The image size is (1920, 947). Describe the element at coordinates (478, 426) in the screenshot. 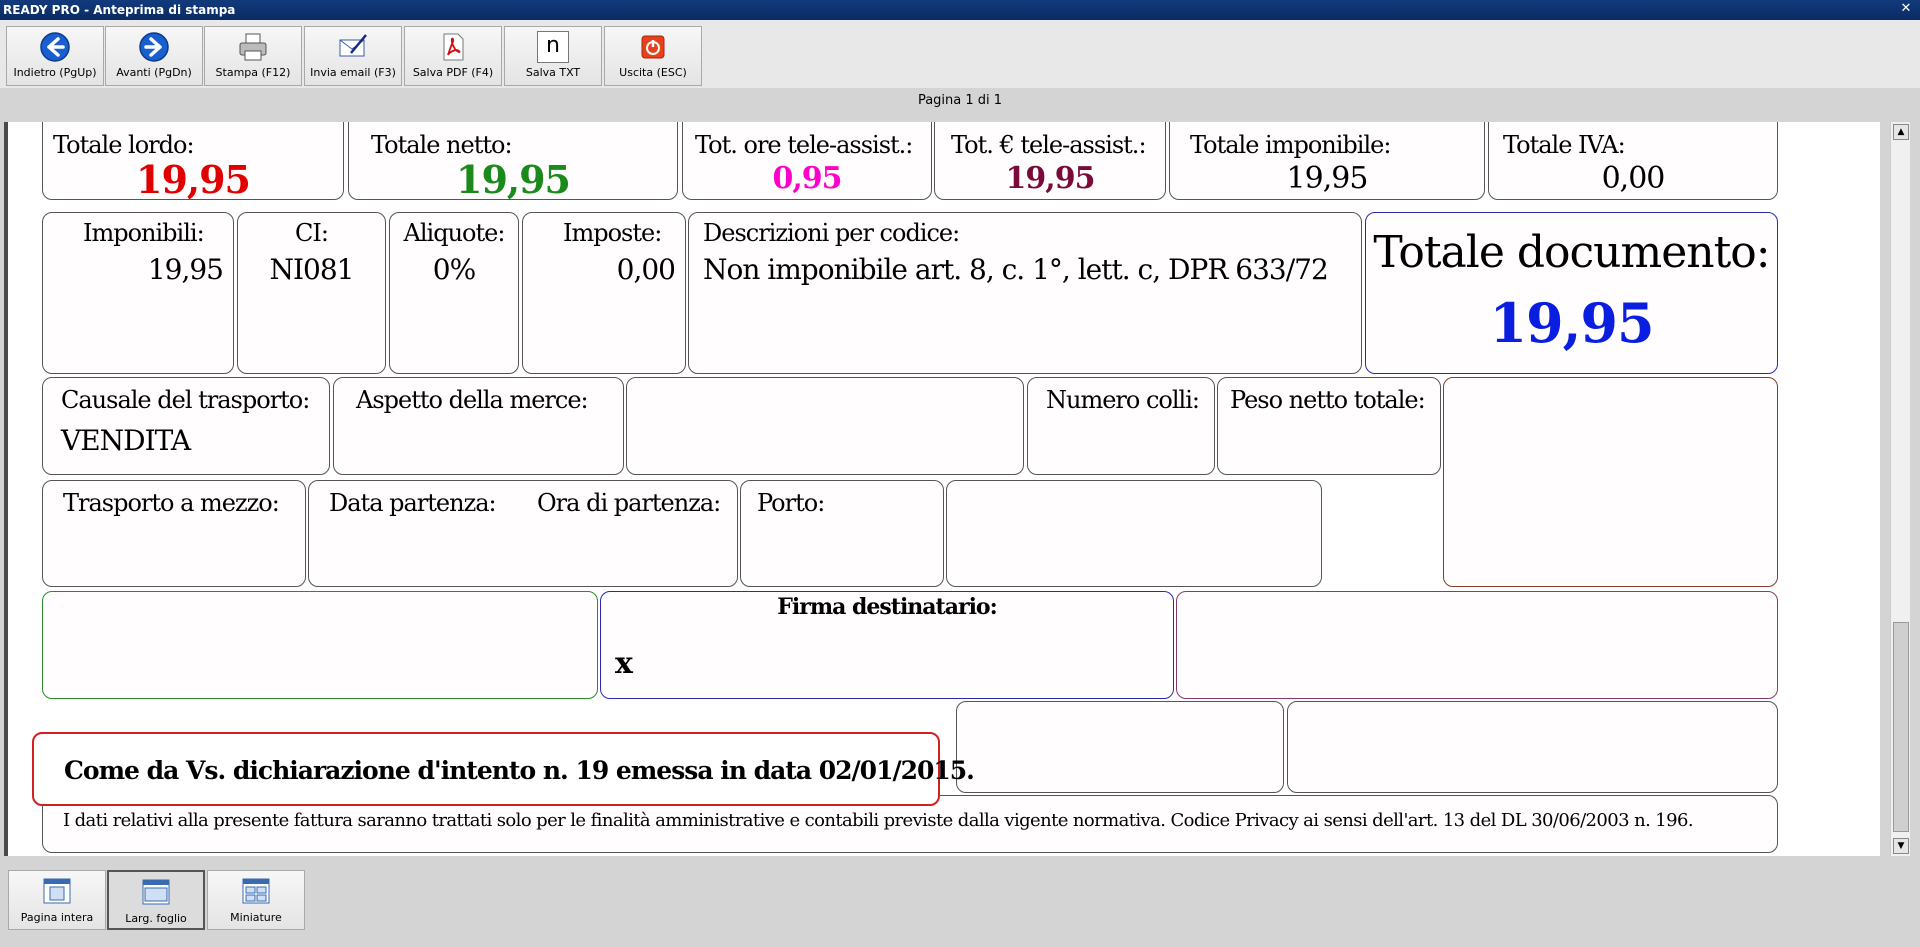

I see `aspetto-merce-box: Aspetto della merce:` at that location.